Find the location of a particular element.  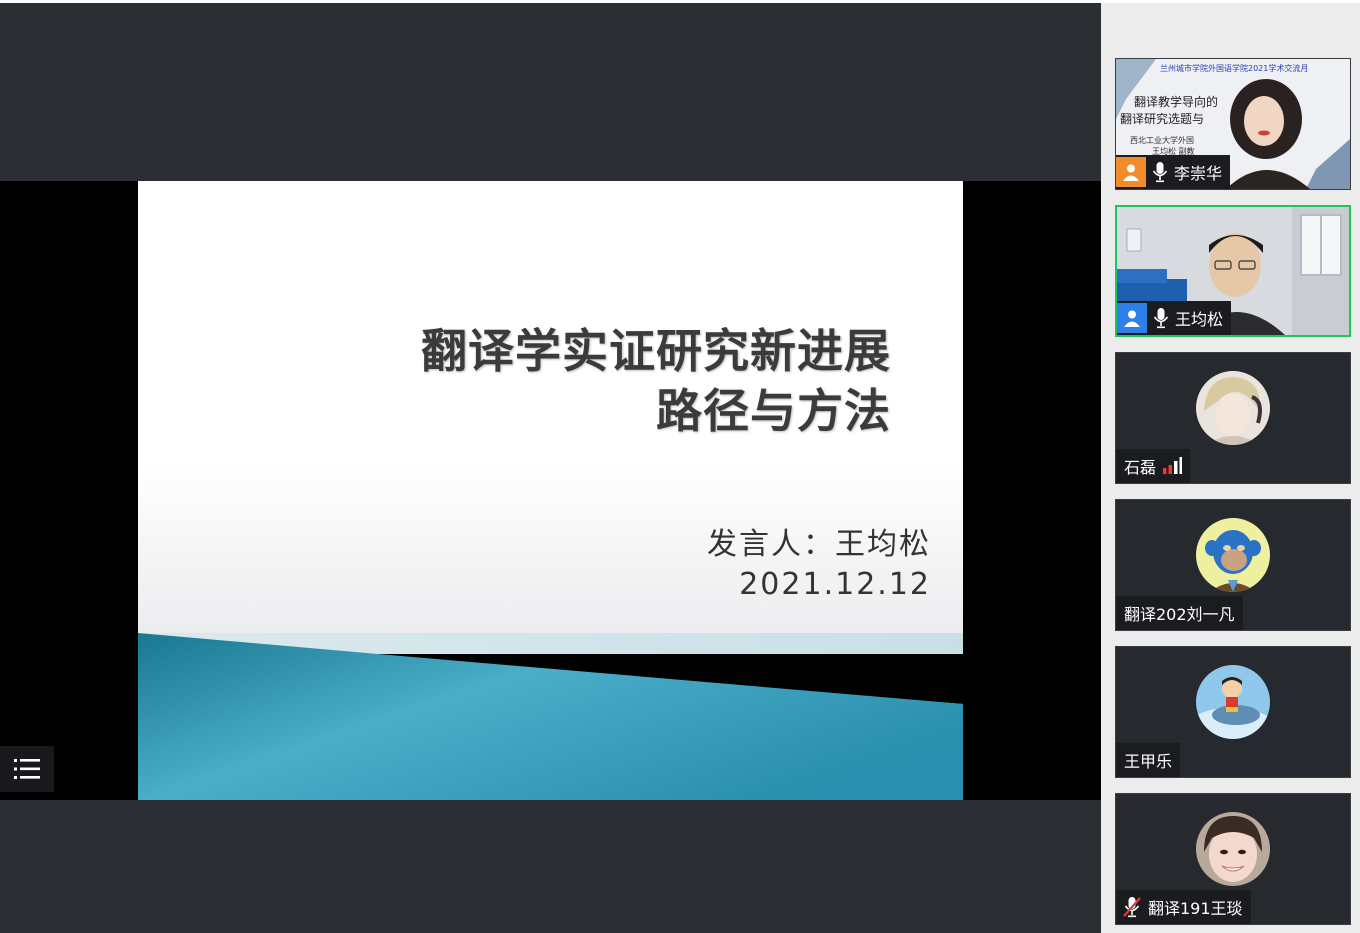

participant-tile: 翻译191王琰 is located at coordinates (1233, 859).